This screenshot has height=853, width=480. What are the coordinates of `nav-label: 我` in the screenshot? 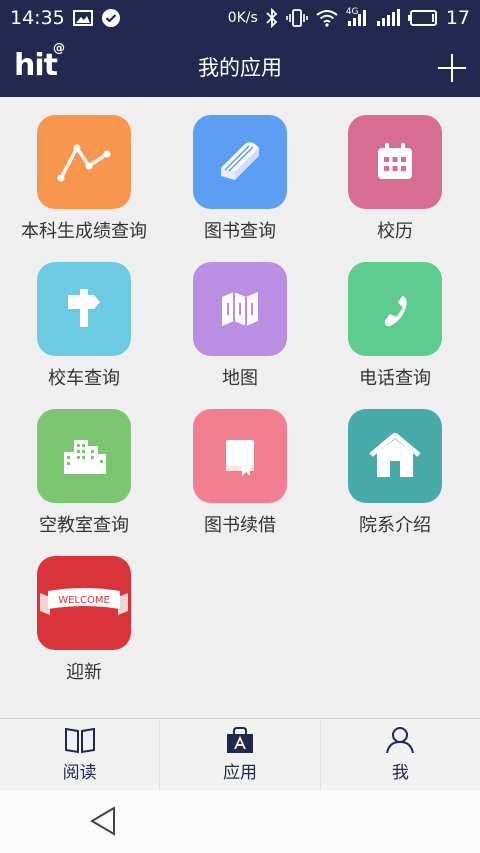 It's located at (400, 773).